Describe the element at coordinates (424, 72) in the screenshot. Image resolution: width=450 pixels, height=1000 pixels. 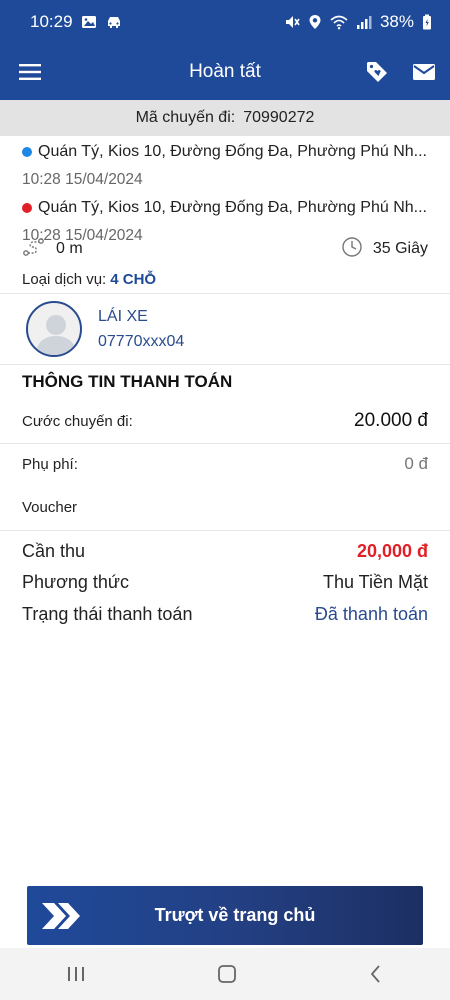
I see `mail-icon` at that location.